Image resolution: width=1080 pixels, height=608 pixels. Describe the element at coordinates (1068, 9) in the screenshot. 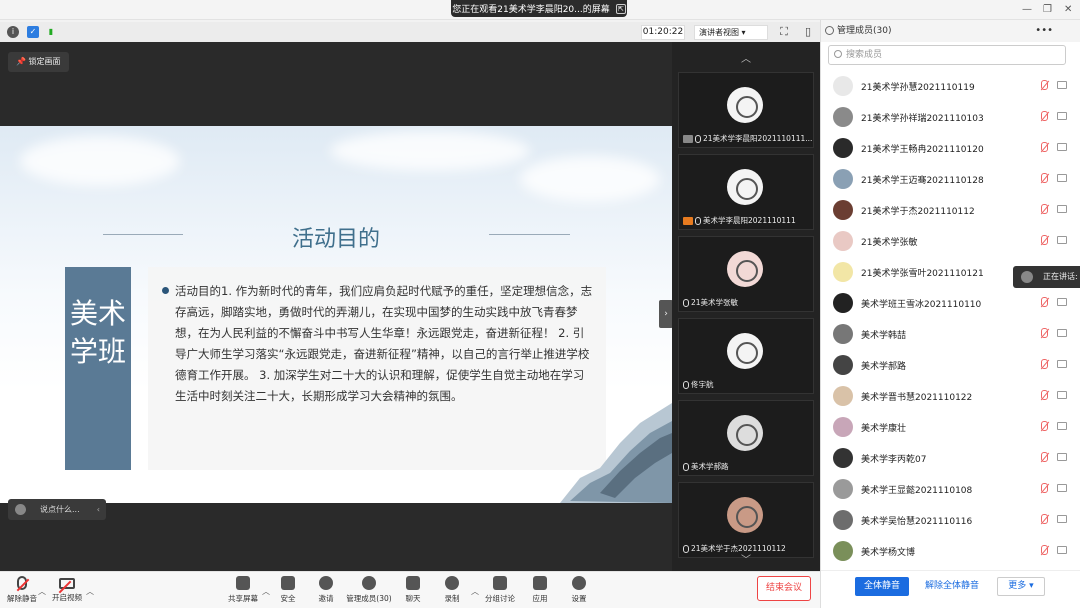

I see `close-icon: ✕` at that location.